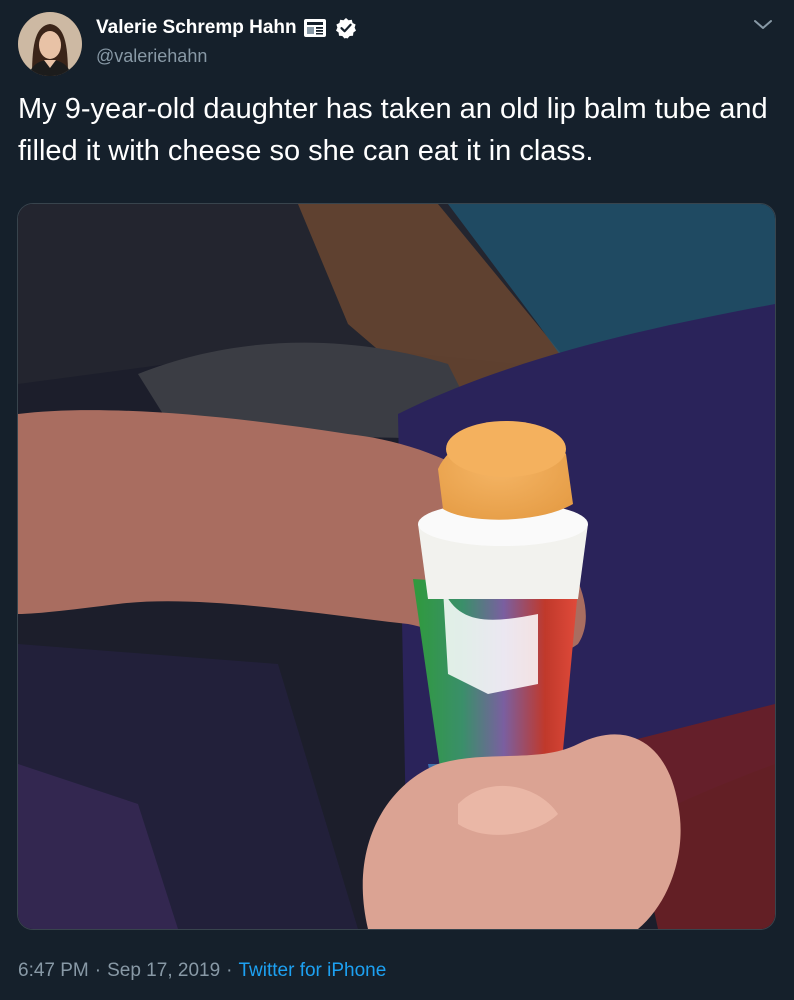  I want to click on author-handle: @valeriehahn, so click(151, 56).